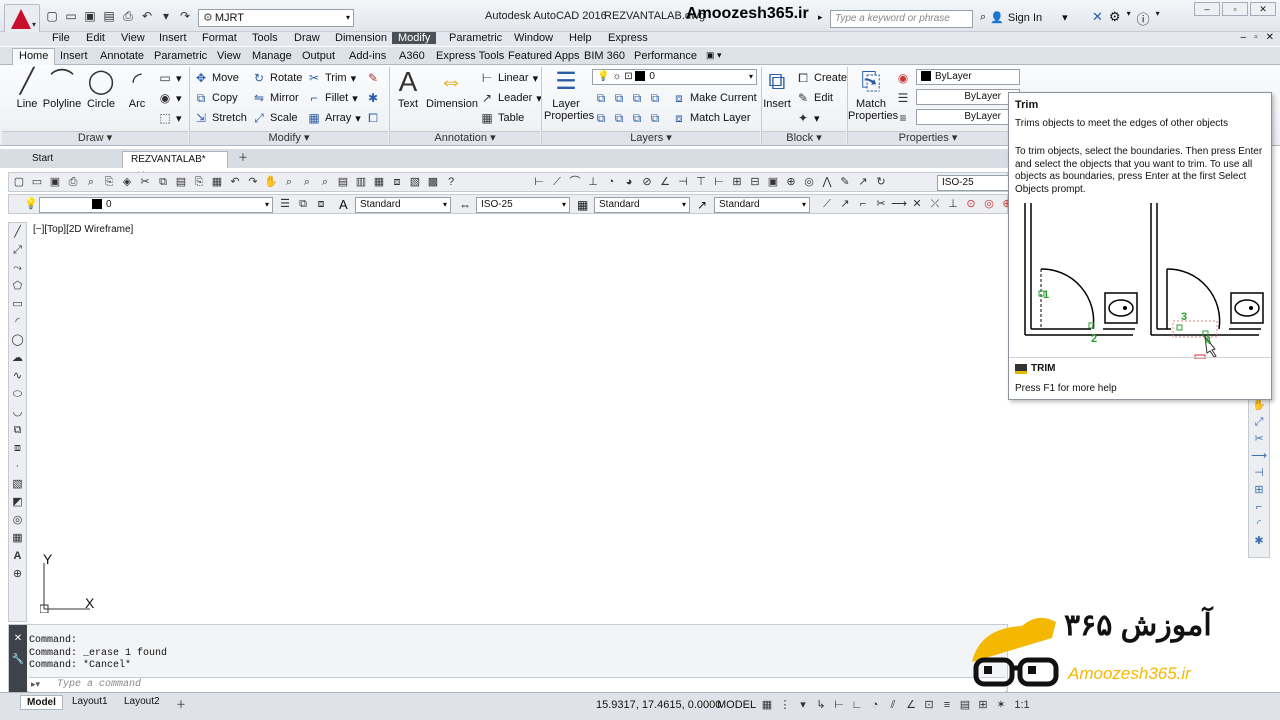  Describe the element at coordinates (373, 78) in the screenshot. I see `erase-button: ✎` at that location.